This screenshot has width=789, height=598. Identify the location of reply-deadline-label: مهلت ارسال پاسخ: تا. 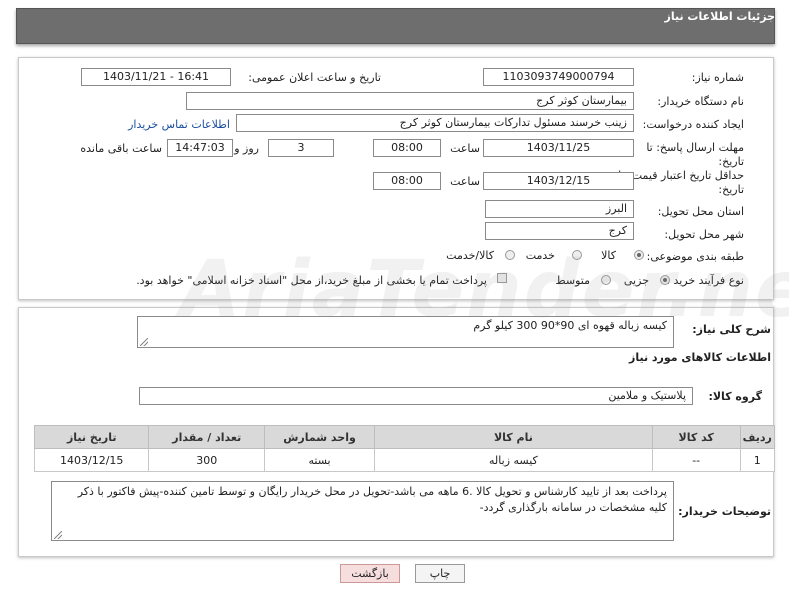
(695, 147).